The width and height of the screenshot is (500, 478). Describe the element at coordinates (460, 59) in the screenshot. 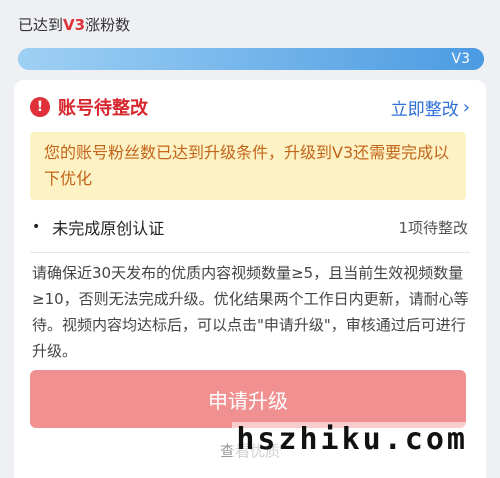

I see `progress-end-label: V3` at that location.